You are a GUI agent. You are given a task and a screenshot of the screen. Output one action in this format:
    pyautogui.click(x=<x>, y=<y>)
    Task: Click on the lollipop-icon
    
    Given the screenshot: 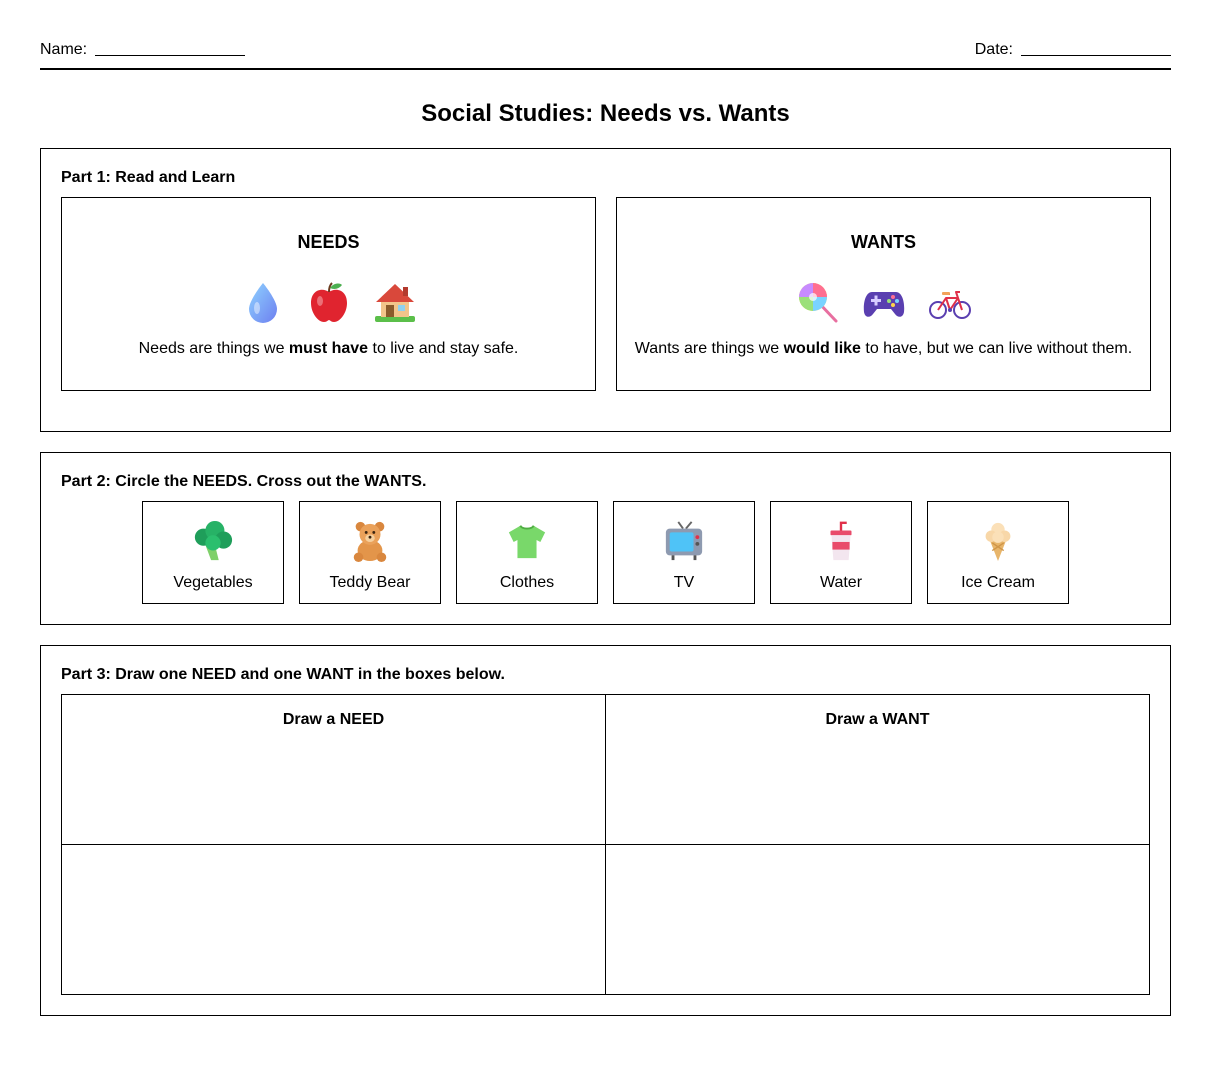 What is the action you would take?
    pyautogui.click(x=817, y=303)
    